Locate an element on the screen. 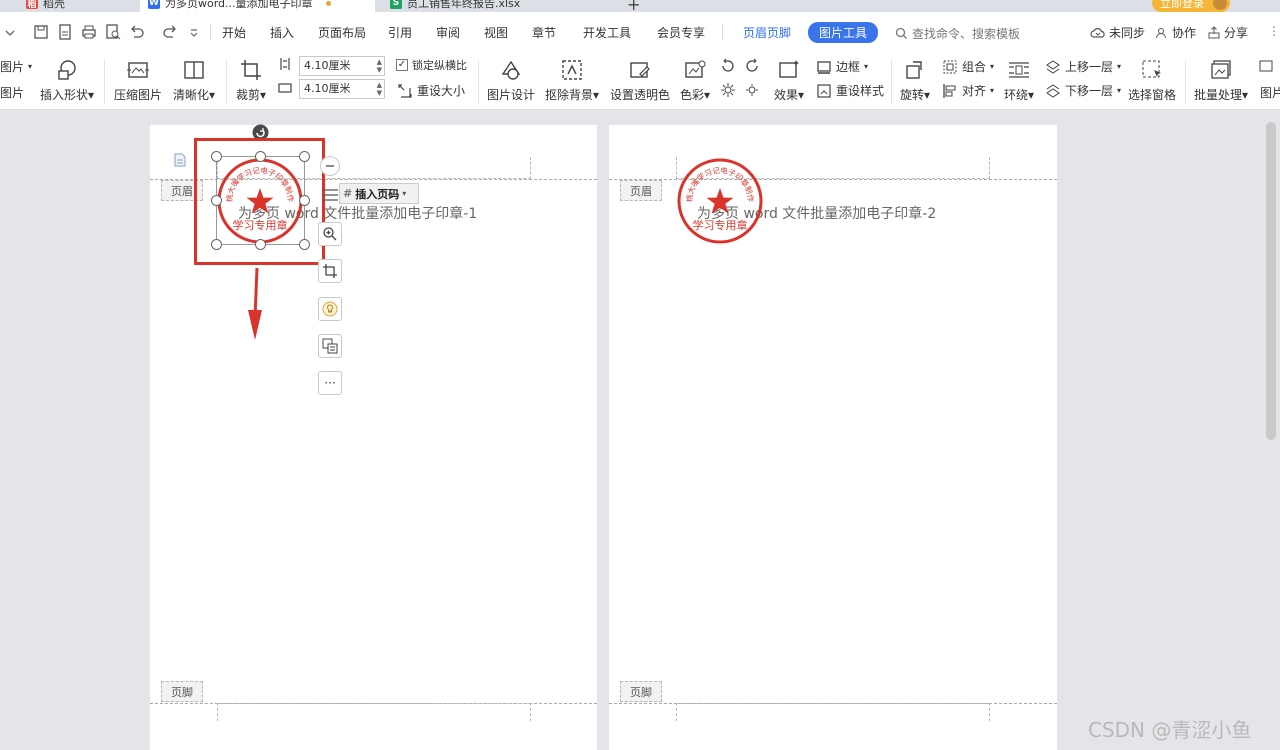 The height and width of the screenshot is (750, 1280). reset-size-button: 重设大小 is located at coordinates (431, 90).